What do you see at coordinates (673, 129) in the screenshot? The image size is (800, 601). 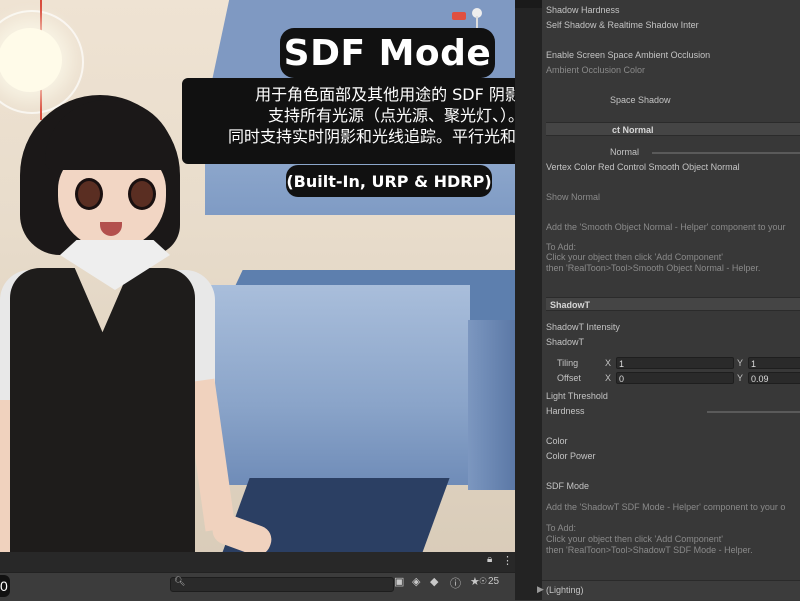 I see `smooth-normal-section: ct Normal` at bounding box center [673, 129].